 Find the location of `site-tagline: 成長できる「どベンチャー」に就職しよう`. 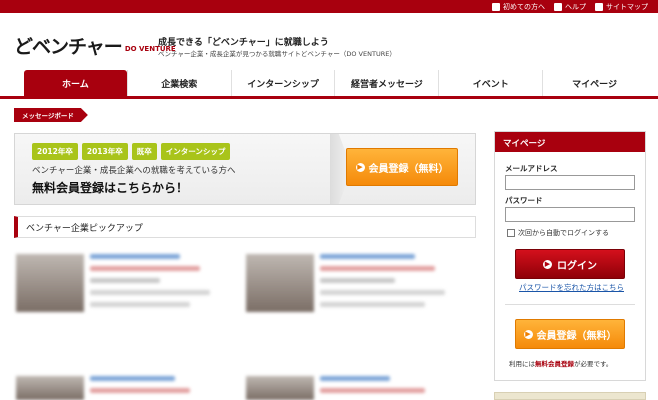

site-tagline: 成長できる「どベンチャー」に就職しよう is located at coordinates (243, 43).